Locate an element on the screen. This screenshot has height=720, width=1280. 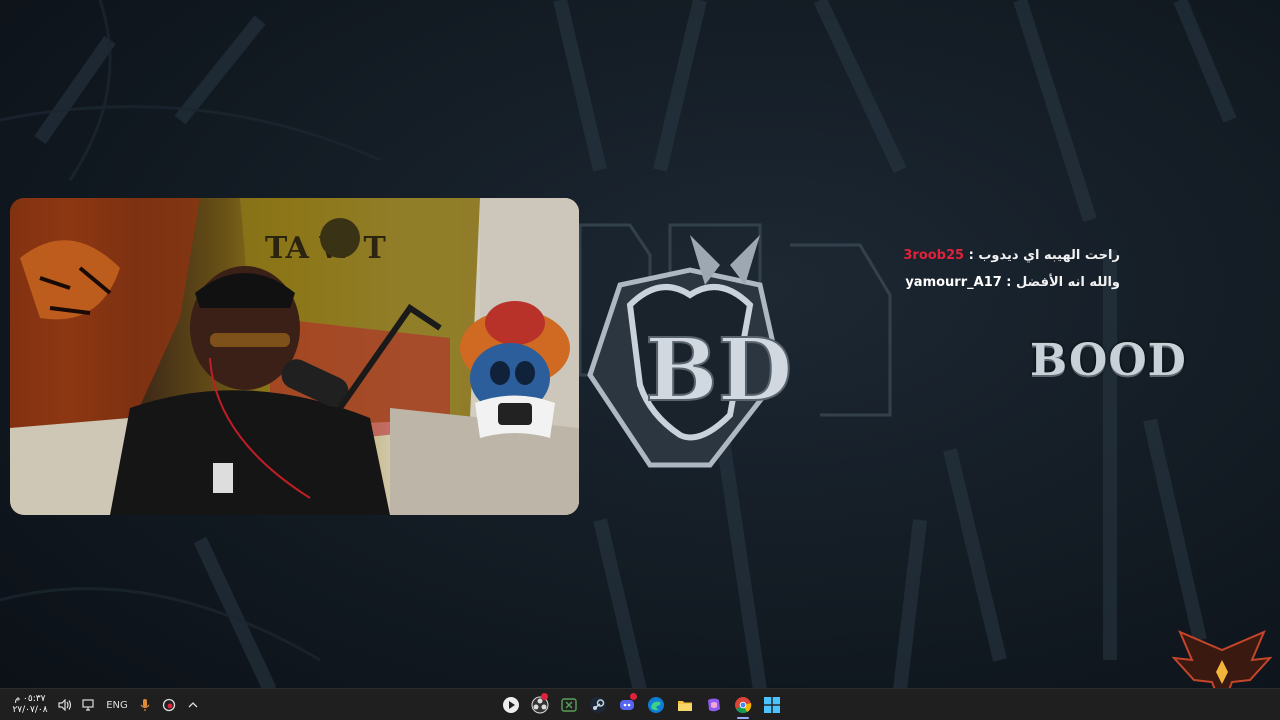
chat-message: راحت الهيبه اي ديدوب : 3roob25 is located at coordinates (1000, 255).